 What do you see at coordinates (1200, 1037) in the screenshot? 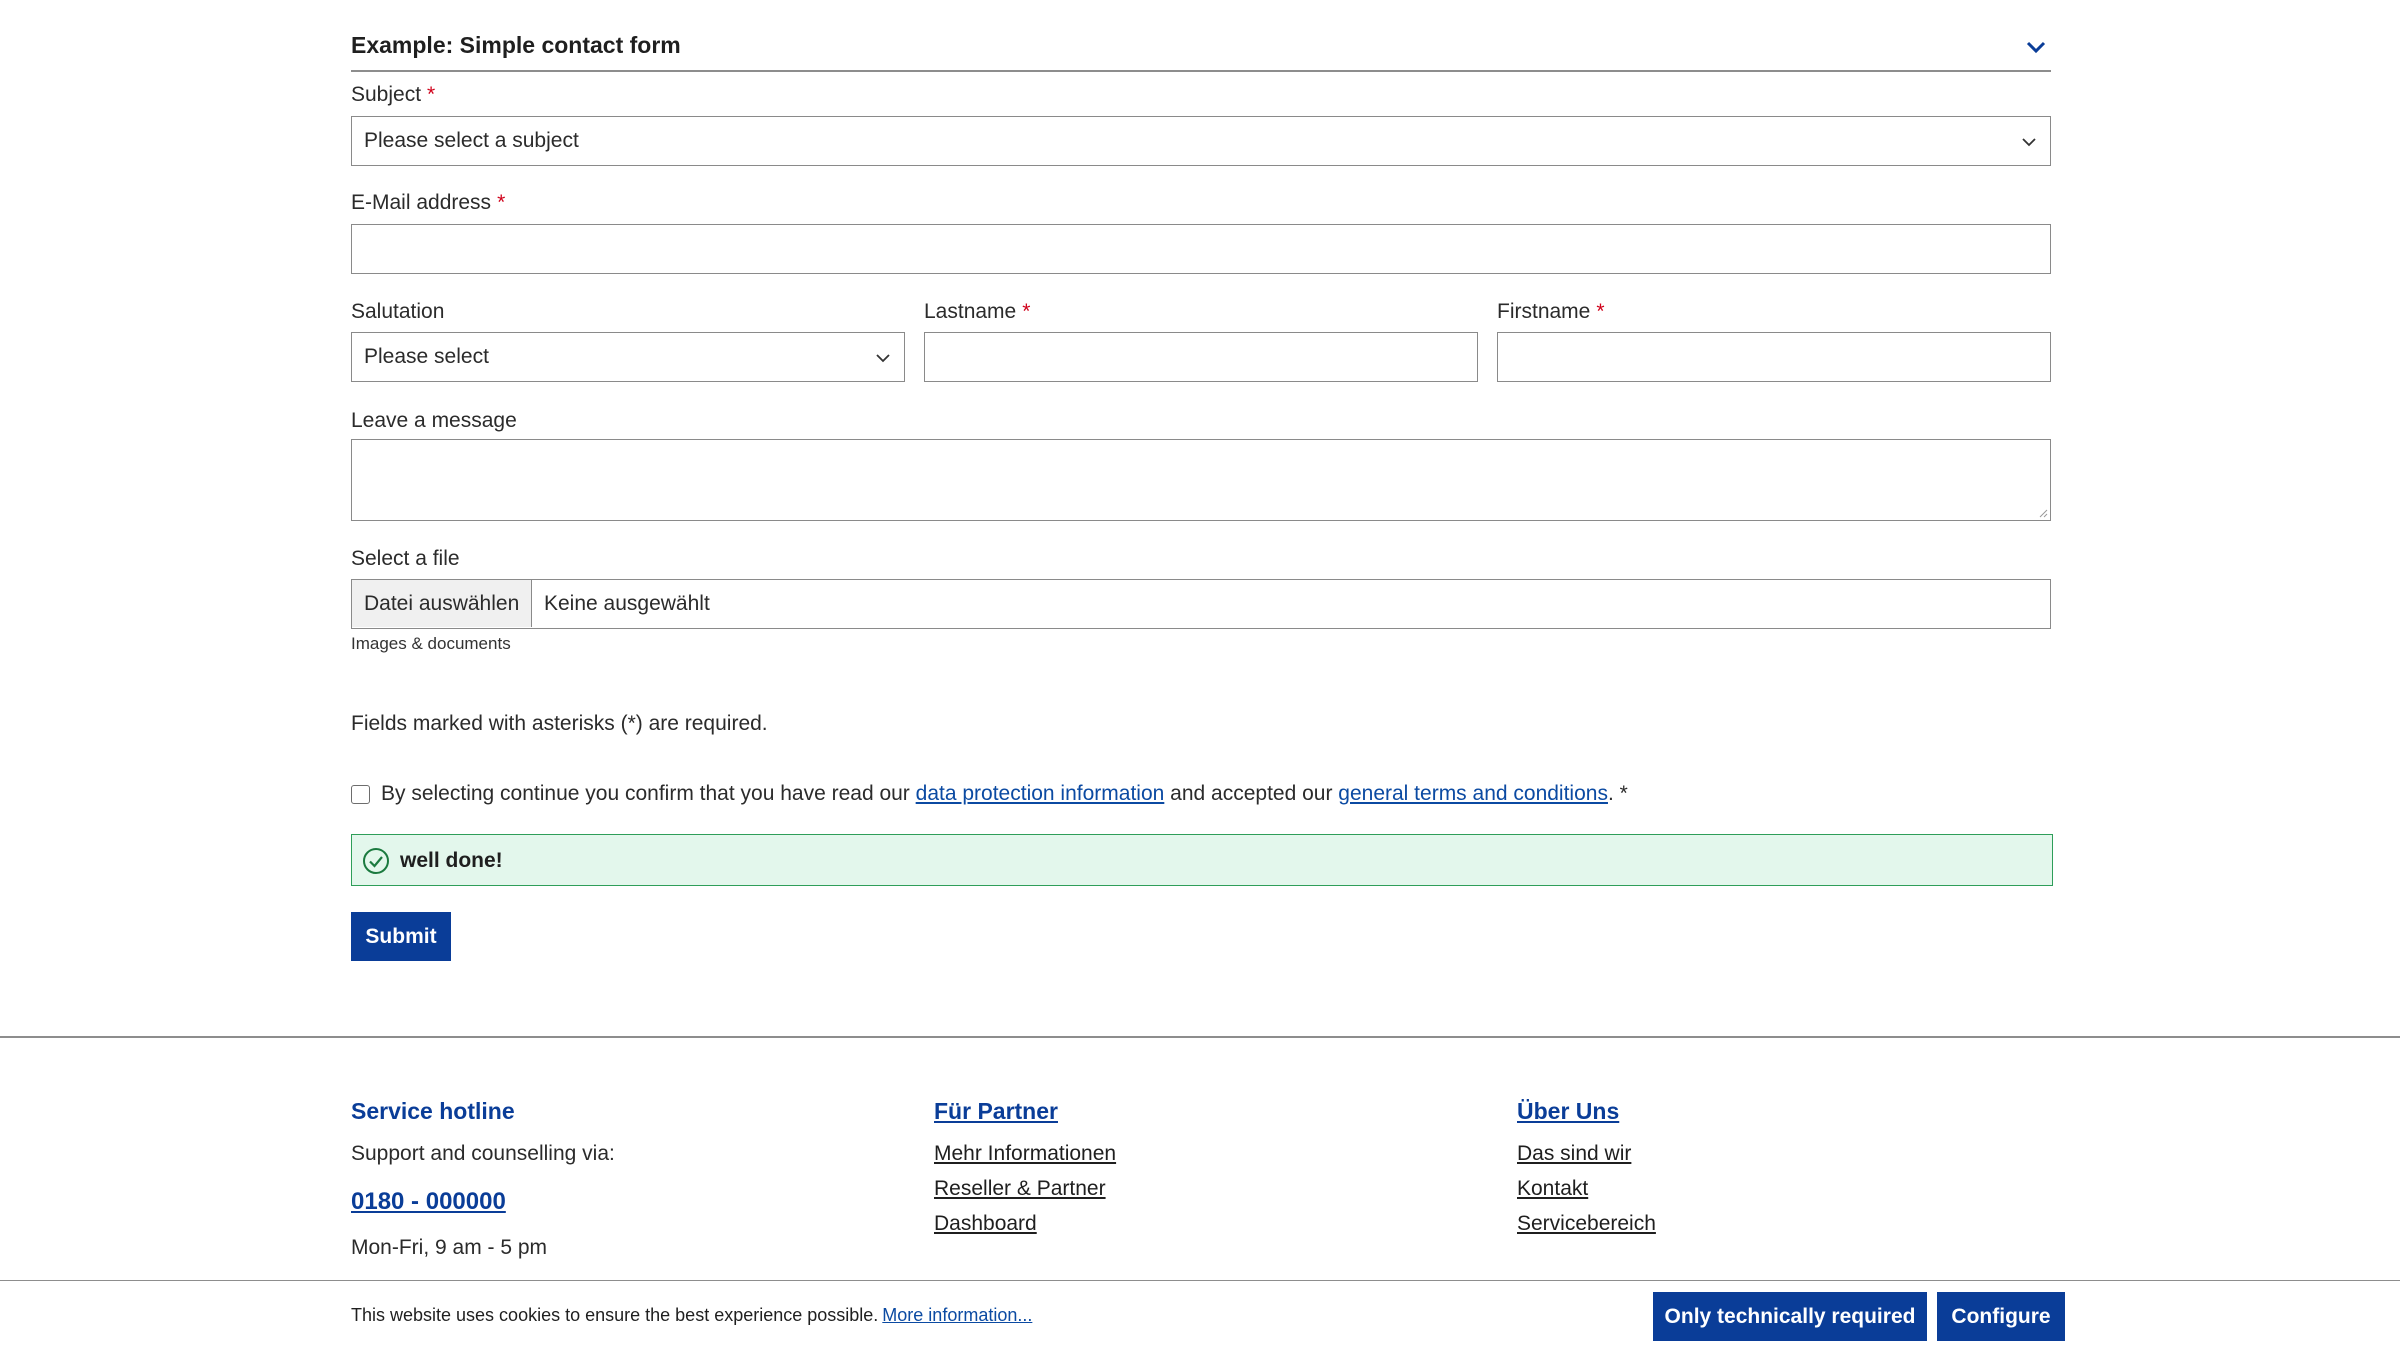
I see `footer-divider` at bounding box center [1200, 1037].